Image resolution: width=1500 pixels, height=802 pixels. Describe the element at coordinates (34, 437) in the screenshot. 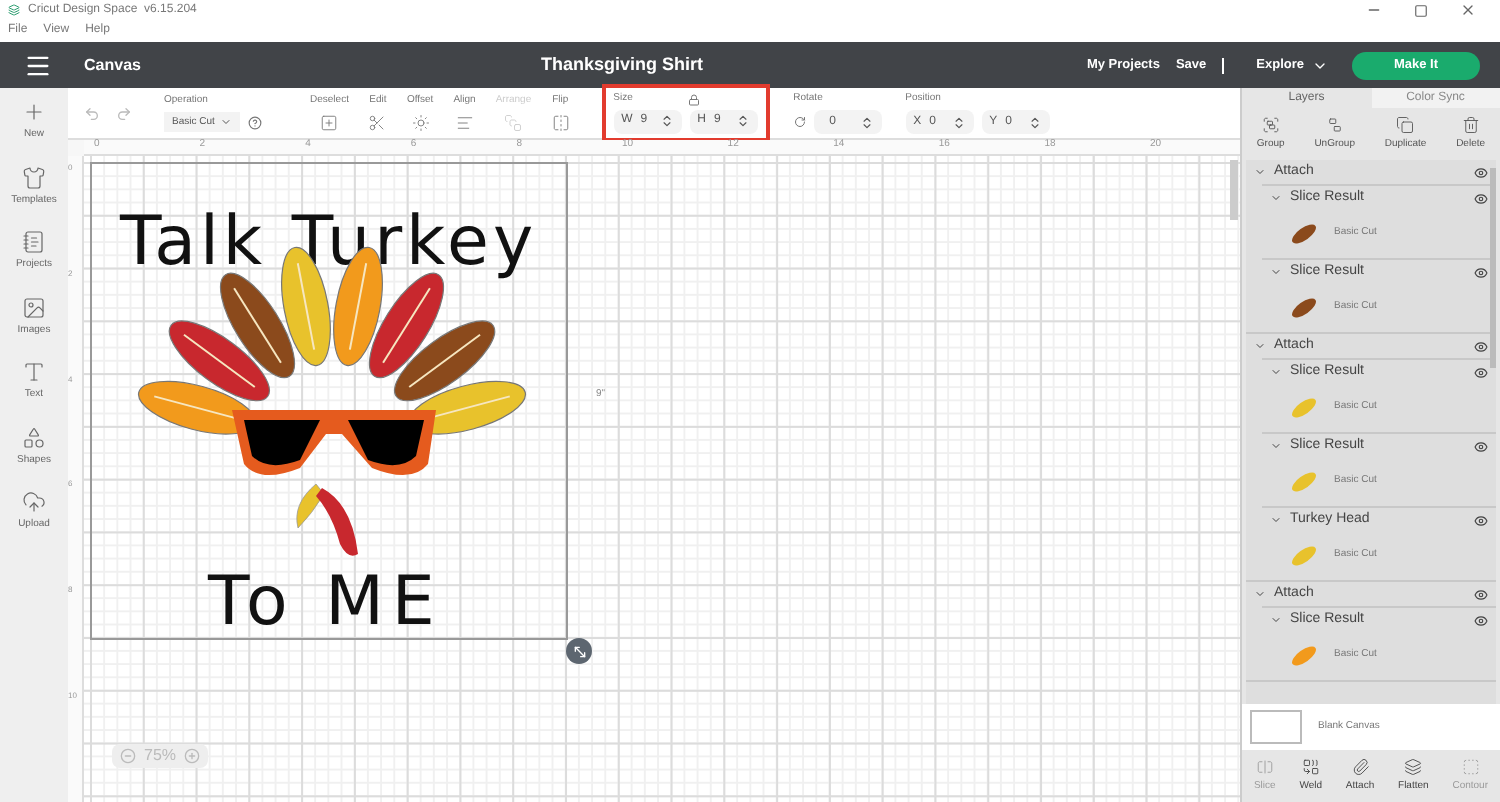

I see `shapes-icon` at that location.